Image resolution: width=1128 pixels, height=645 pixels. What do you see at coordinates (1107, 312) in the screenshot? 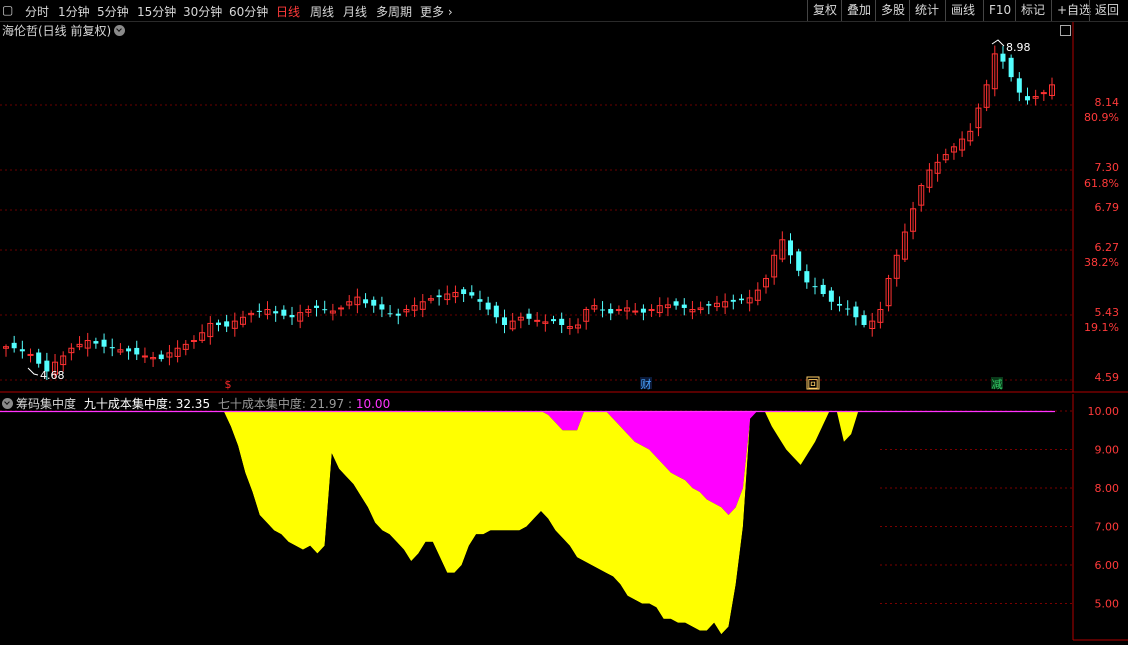
I see `price-axis-label: 5.43` at bounding box center [1107, 312].